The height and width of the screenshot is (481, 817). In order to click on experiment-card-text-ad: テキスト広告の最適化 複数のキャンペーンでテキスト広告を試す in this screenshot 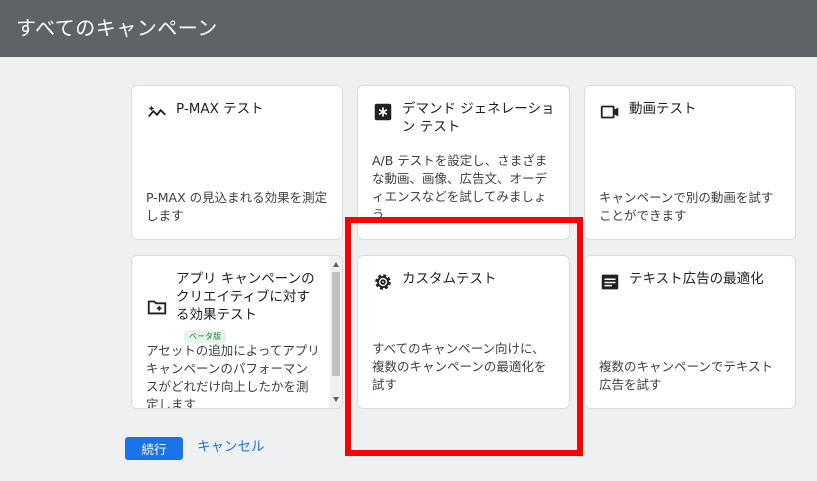, I will do `click(690, 332)`.